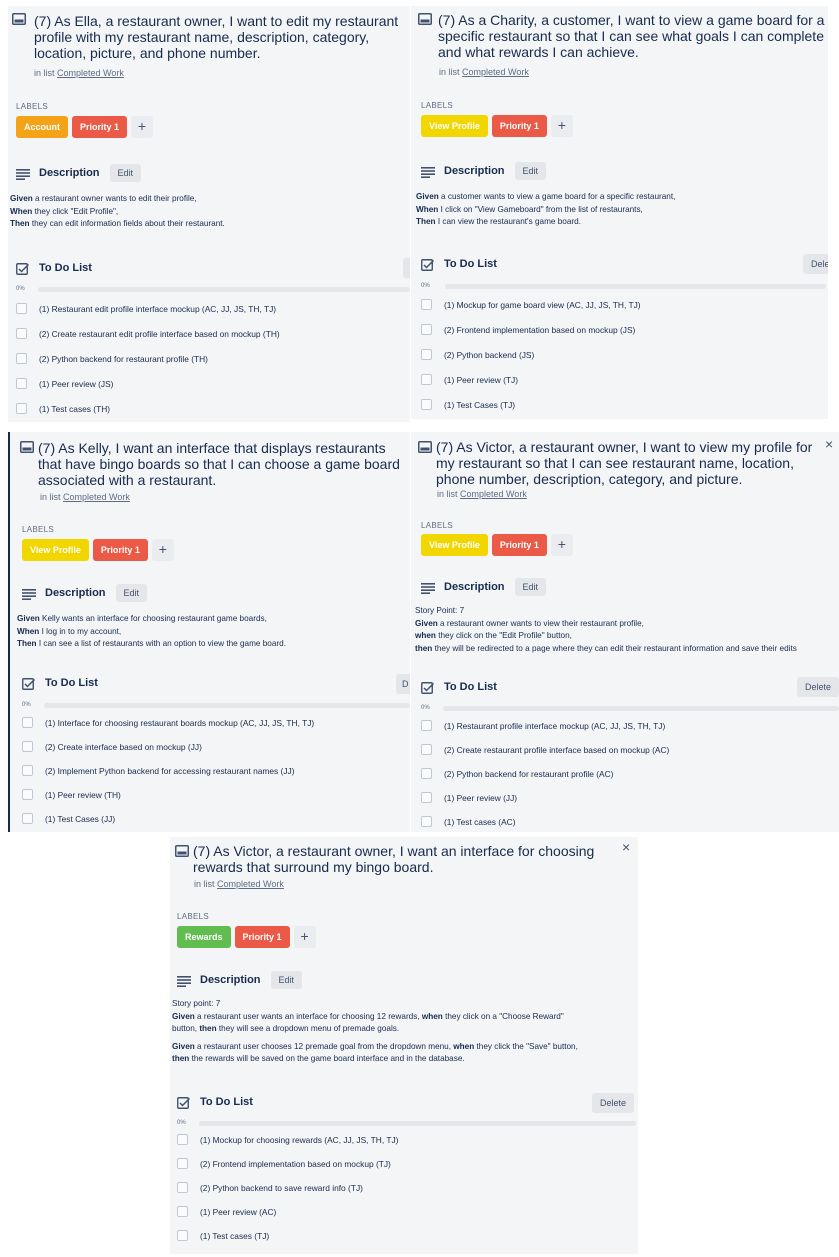 This screenshot has height=1257, width=839. What do you see at coordinates (234, 1236) in the screenshot?
I see `todo-item-text: (1) Test cases (TJ)` at bounding box center [234, 1236].